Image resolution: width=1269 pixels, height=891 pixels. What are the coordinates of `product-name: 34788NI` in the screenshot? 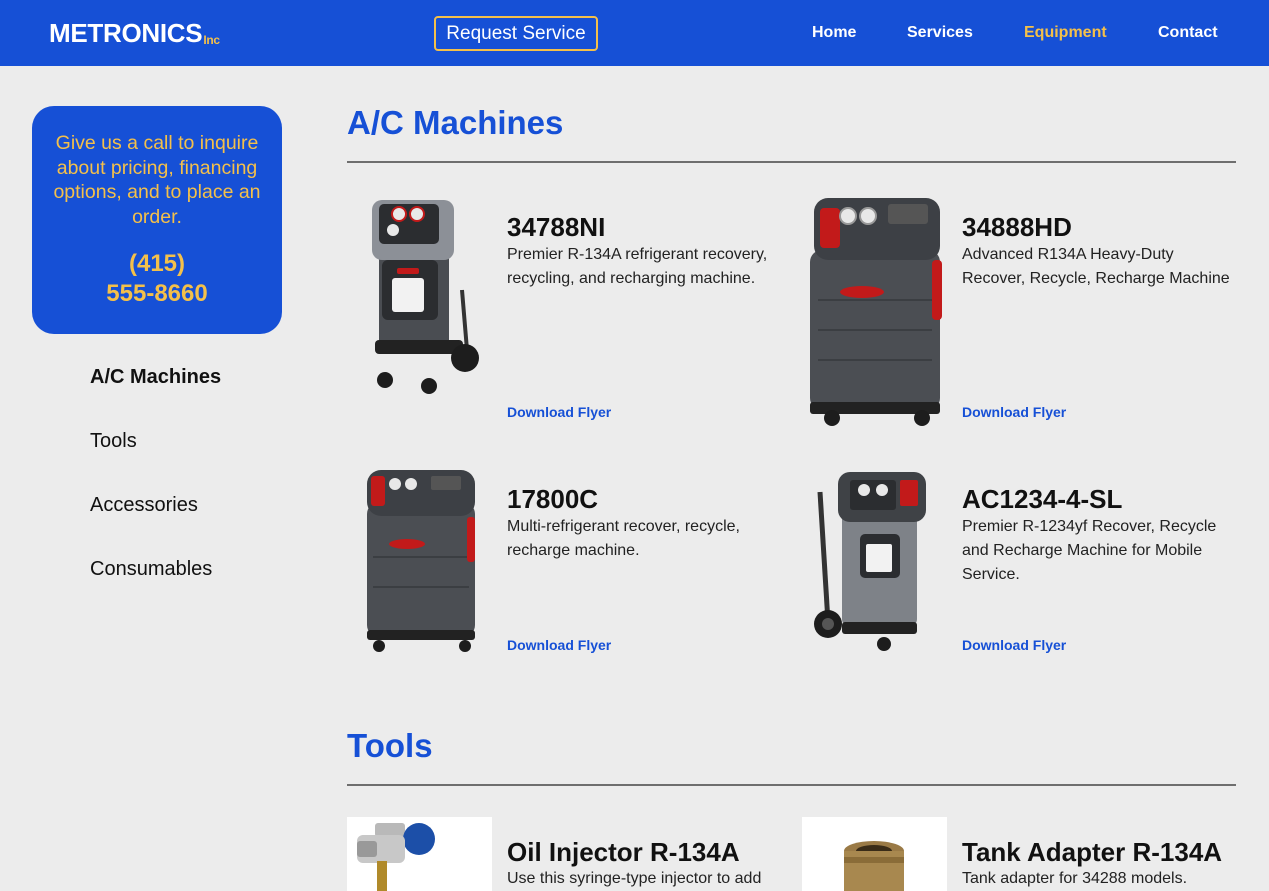 It's located at (556, 227).